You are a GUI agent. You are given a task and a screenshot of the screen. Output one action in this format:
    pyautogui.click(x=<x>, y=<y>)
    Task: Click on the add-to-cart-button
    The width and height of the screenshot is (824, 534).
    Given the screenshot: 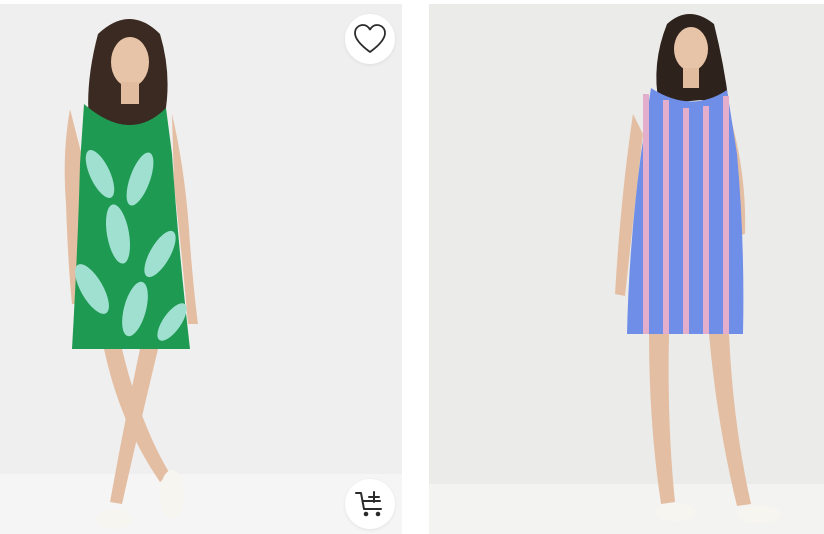 What is the action you would take?
    pyautogui.click(x=370, y=504)
    